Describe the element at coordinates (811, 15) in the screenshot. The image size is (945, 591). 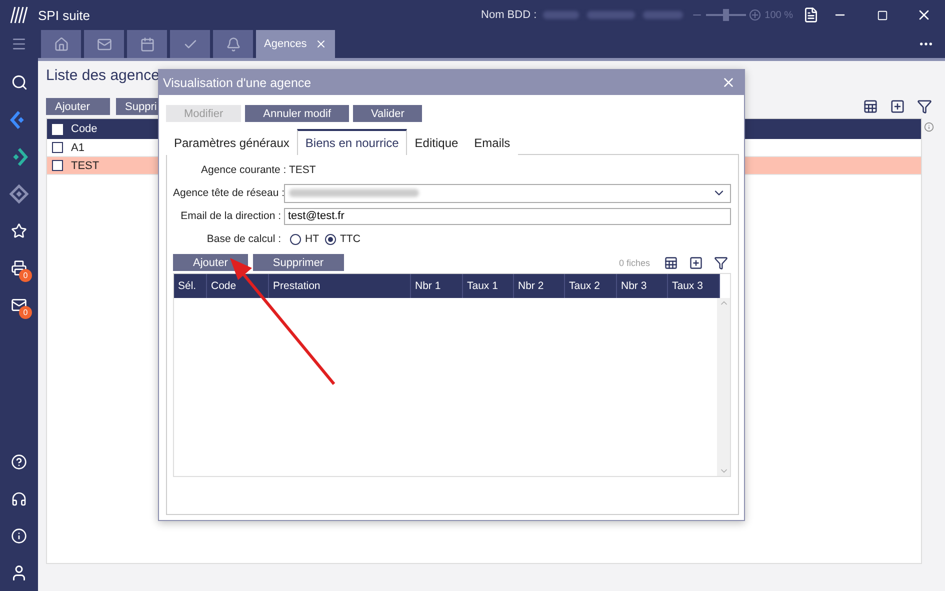
I see `document-icon` at that location.